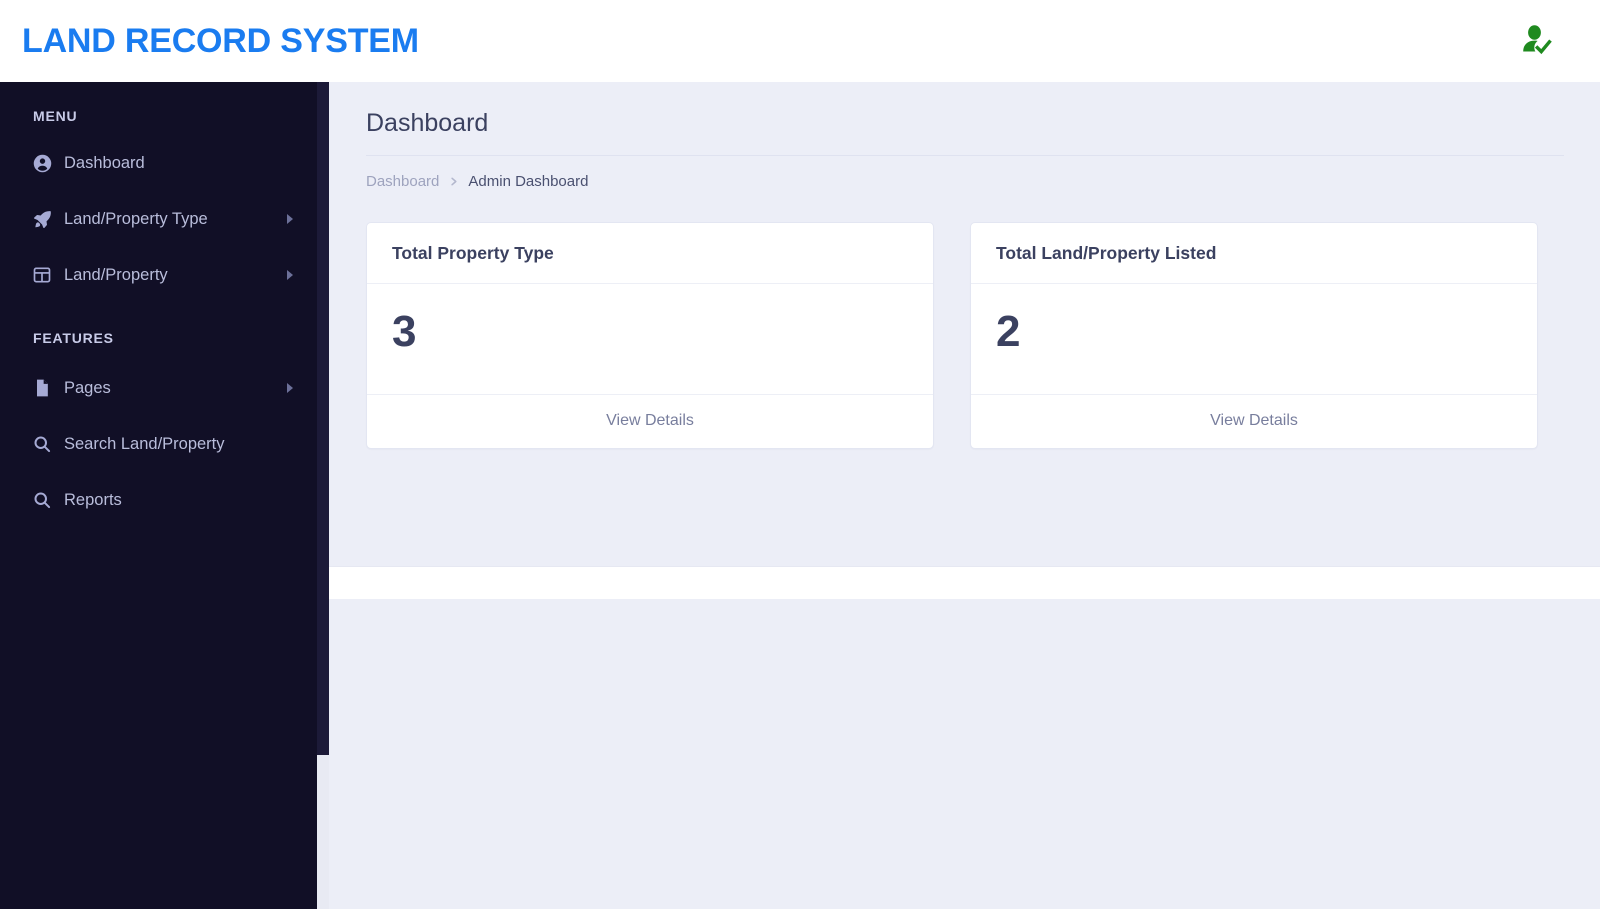 The width and height of the screenshot is (1600, 909). I want to click on top-header-bar: LAND RECORD SYSTEM, so click(800, 41).